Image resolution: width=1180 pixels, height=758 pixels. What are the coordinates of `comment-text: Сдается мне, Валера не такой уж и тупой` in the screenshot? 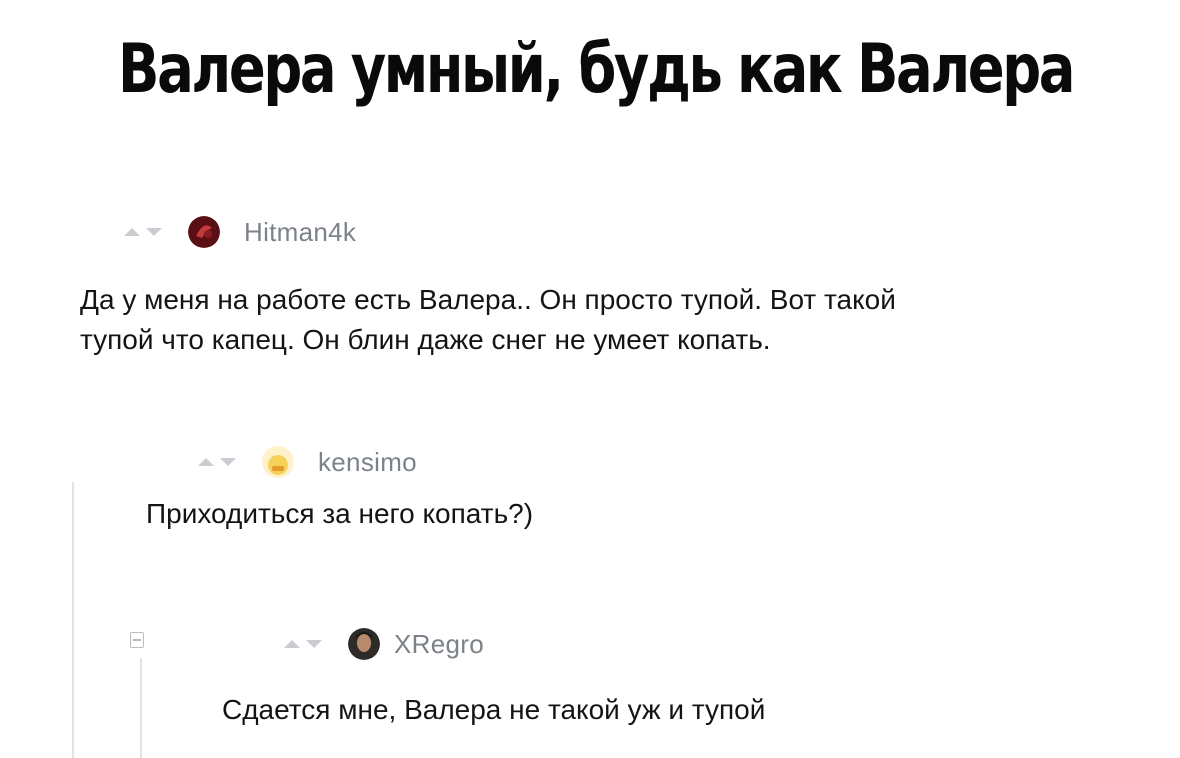 It's located at (493, 710).